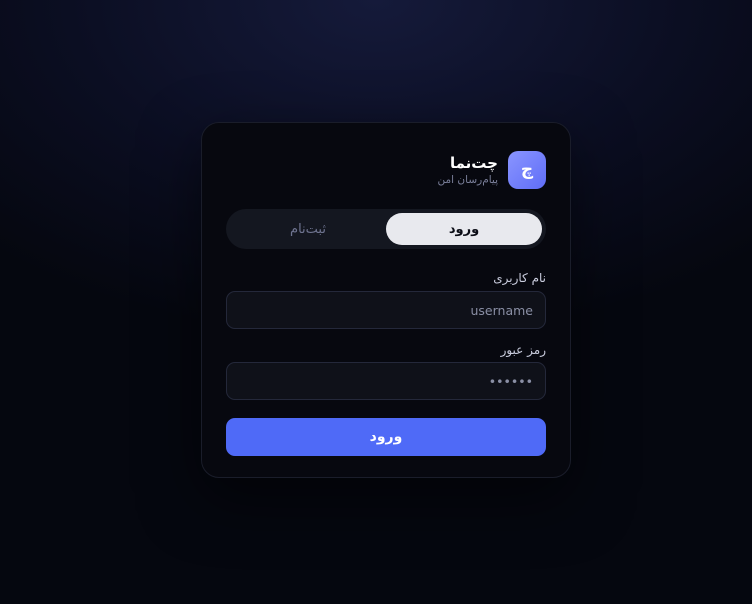  I want to click on login-submit-button: ورود, so click(386, 437).